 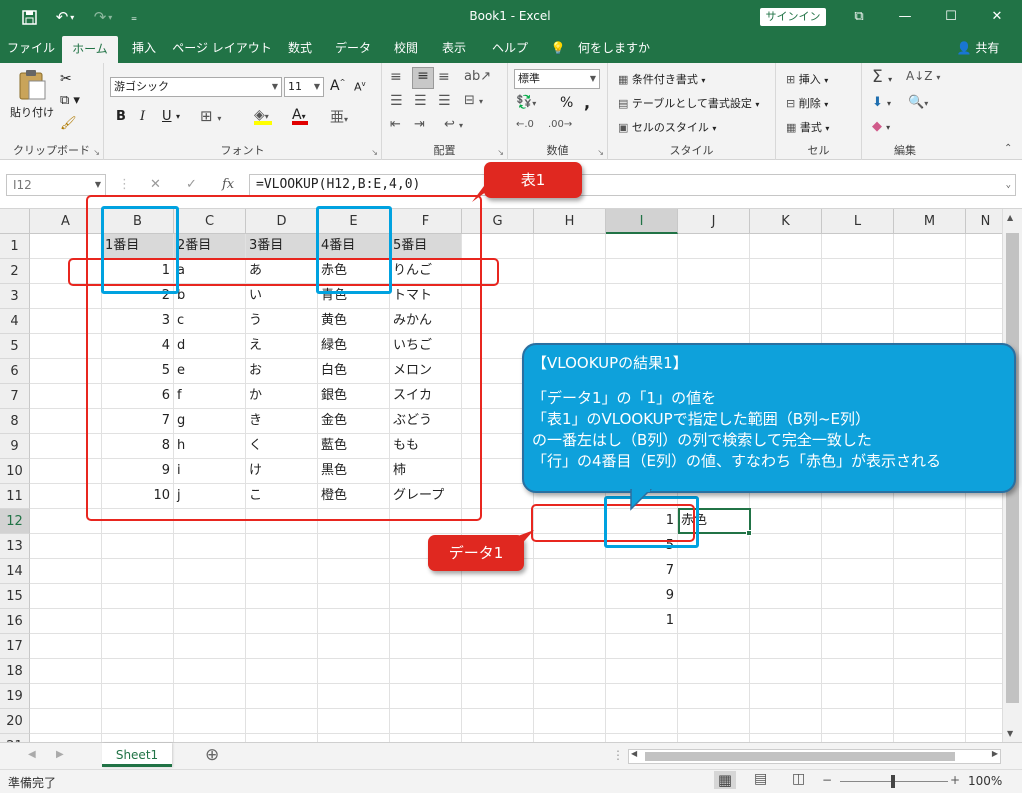 I want to click on table-data-cell: ぶどう, so click(x=426, y=421).